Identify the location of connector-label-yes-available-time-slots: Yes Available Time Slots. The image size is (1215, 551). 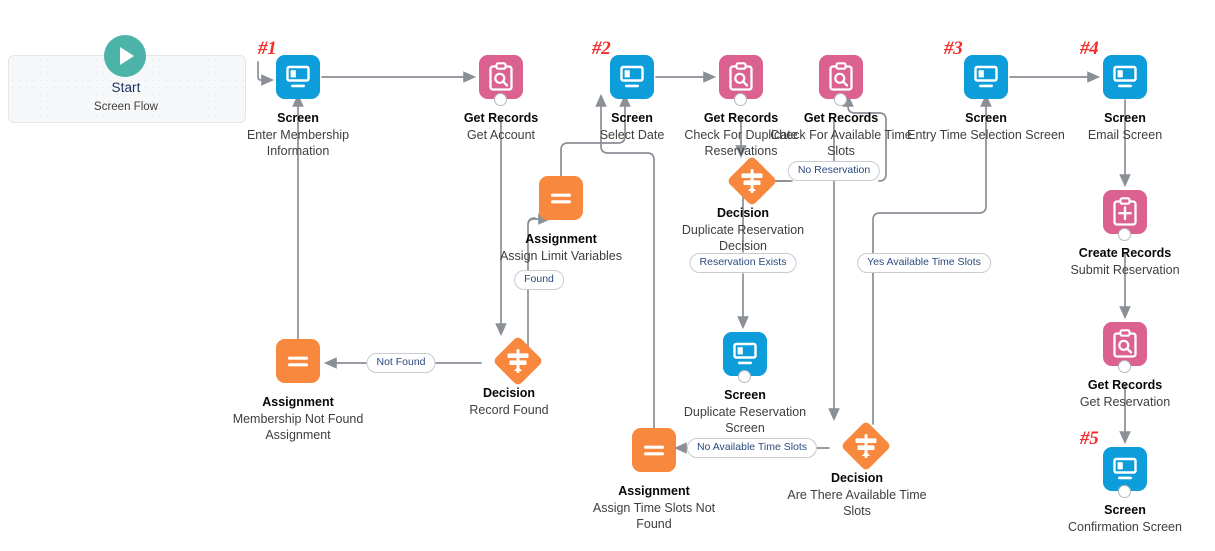
(924, 263).